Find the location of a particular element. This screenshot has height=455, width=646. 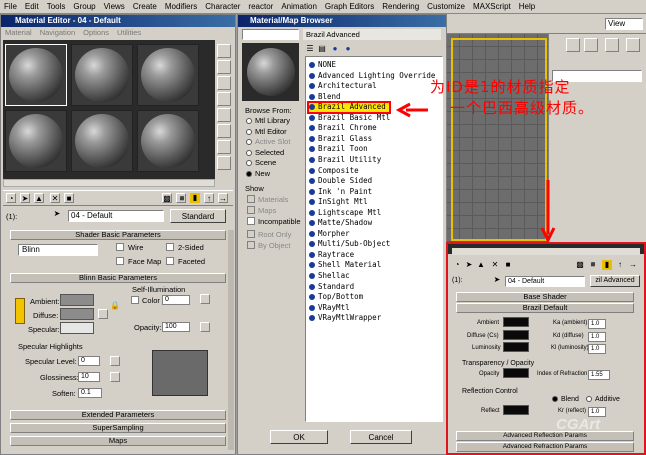

reflect-swatch is located at coordinates (516, 410).